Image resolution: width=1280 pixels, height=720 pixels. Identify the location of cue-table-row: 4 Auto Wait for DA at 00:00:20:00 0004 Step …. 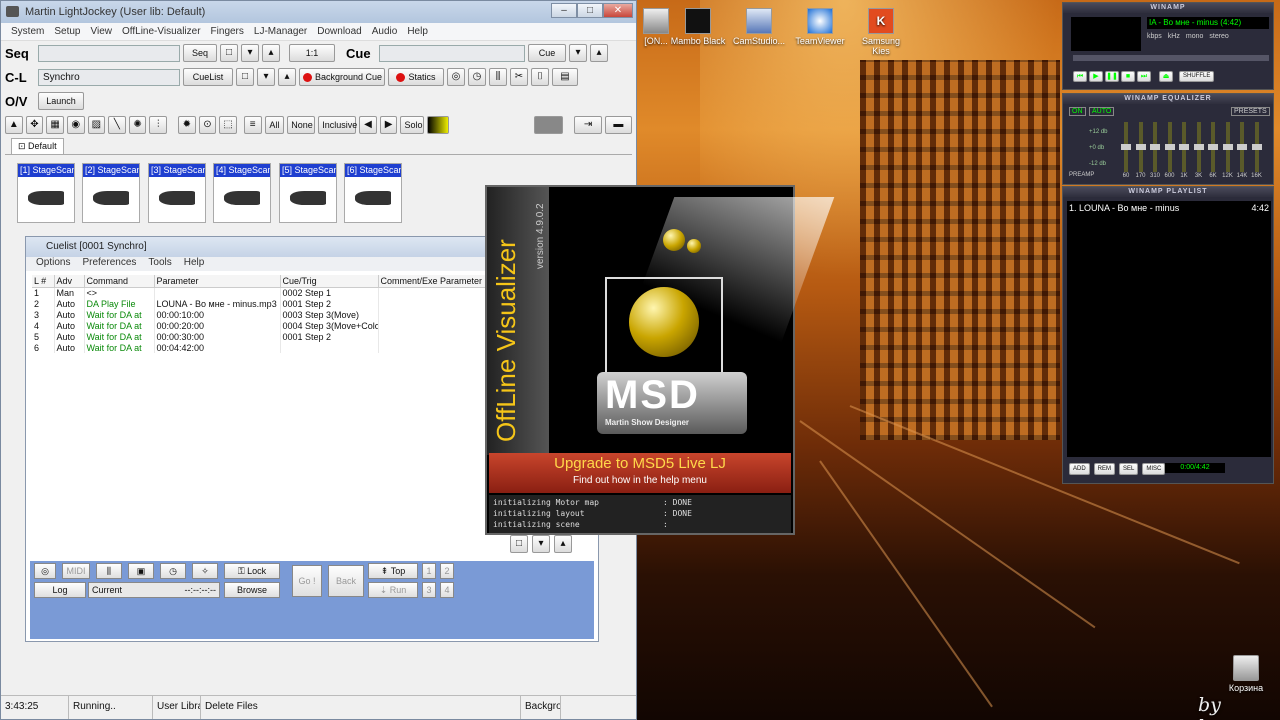
(267, 325).